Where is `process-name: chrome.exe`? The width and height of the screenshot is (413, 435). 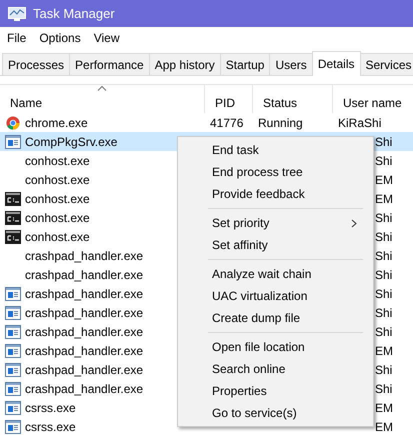 process-name: chrome.exe is located at coordinates (56, 123).